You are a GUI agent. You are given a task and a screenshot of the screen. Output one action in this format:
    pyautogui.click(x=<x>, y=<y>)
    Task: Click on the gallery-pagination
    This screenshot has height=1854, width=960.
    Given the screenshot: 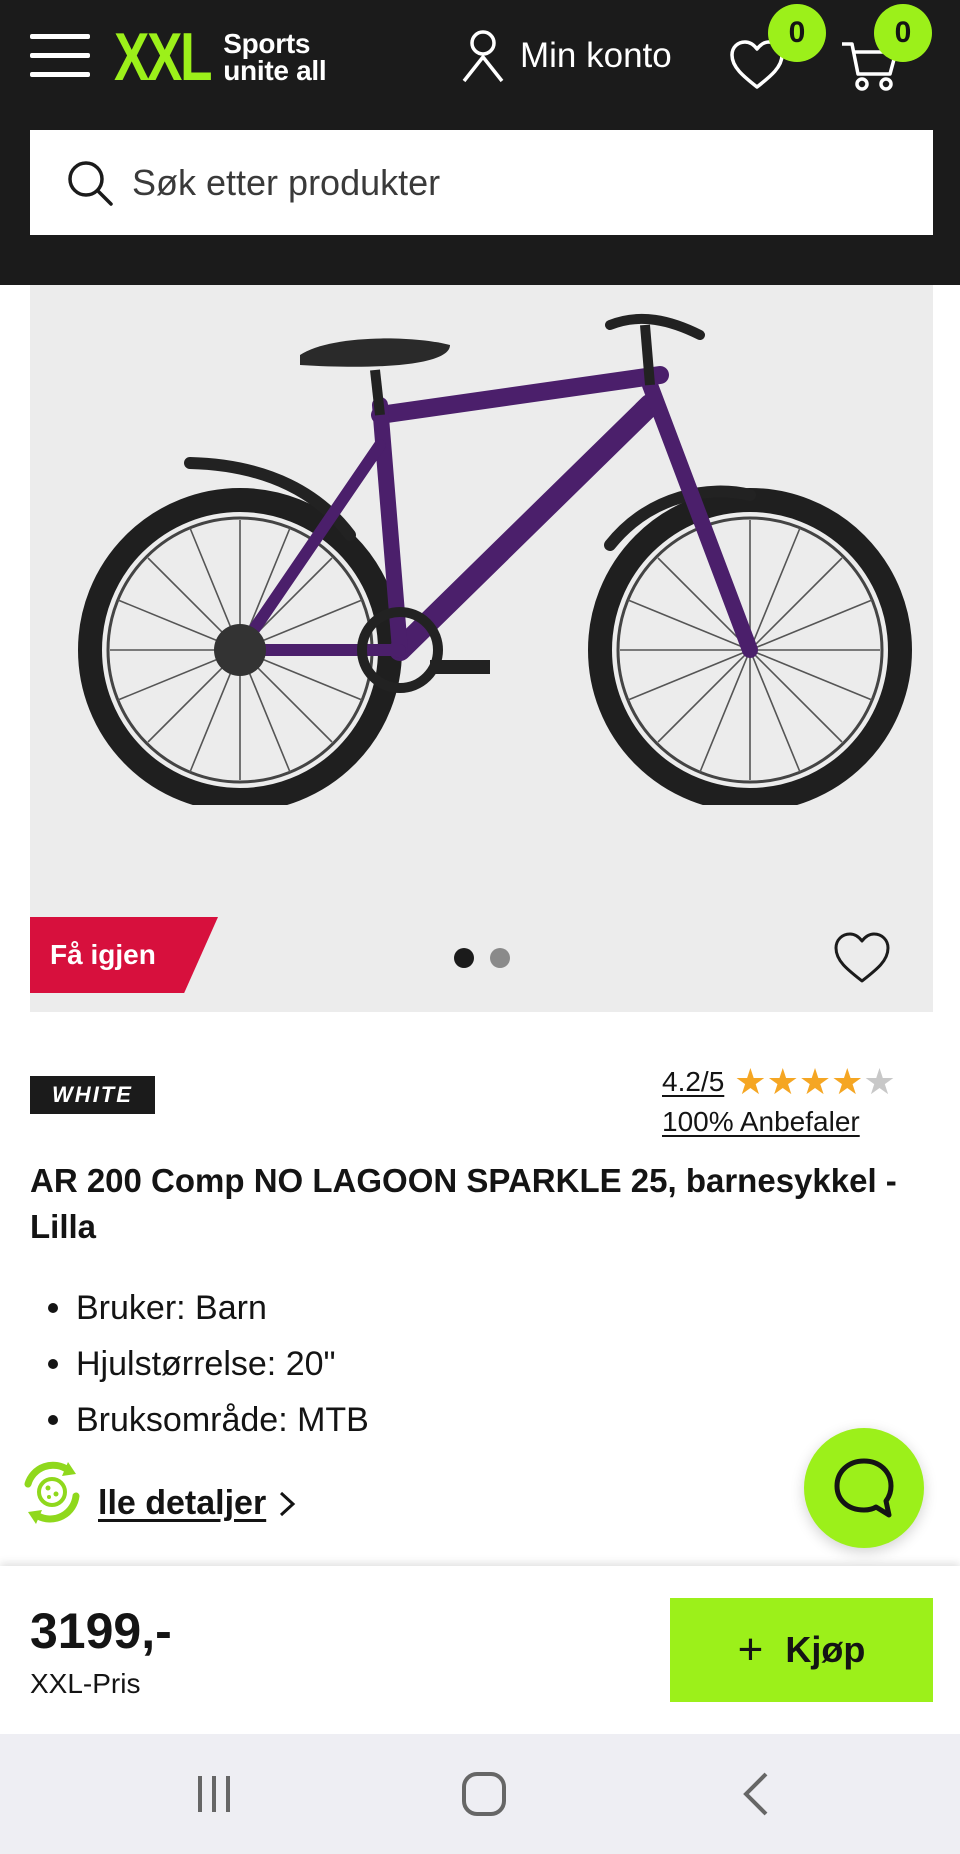 What is the action you would take?
    pyautogui.click(x=490, y=958)
    